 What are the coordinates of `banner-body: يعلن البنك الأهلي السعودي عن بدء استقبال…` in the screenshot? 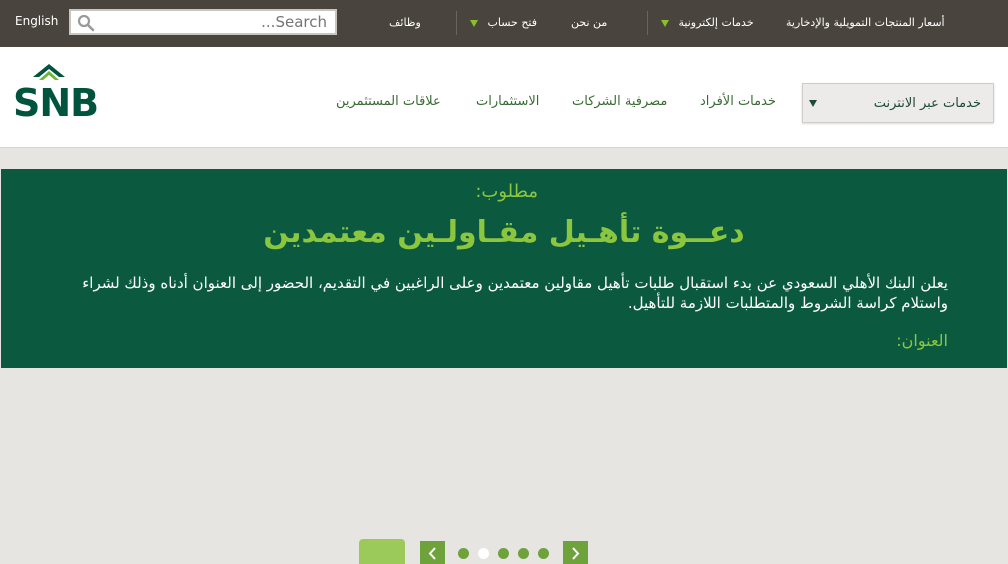 It's located at (515, 293).